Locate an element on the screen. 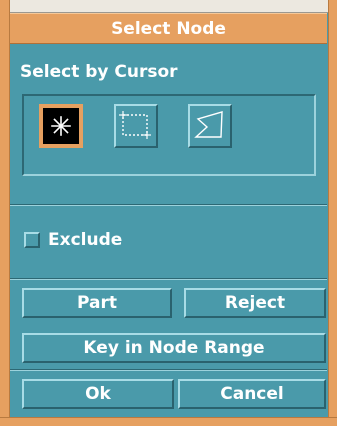 This screenshot has width=337, height=426. select-by-cursor-label: Select by Cursor is located at coordinates (99, 72).